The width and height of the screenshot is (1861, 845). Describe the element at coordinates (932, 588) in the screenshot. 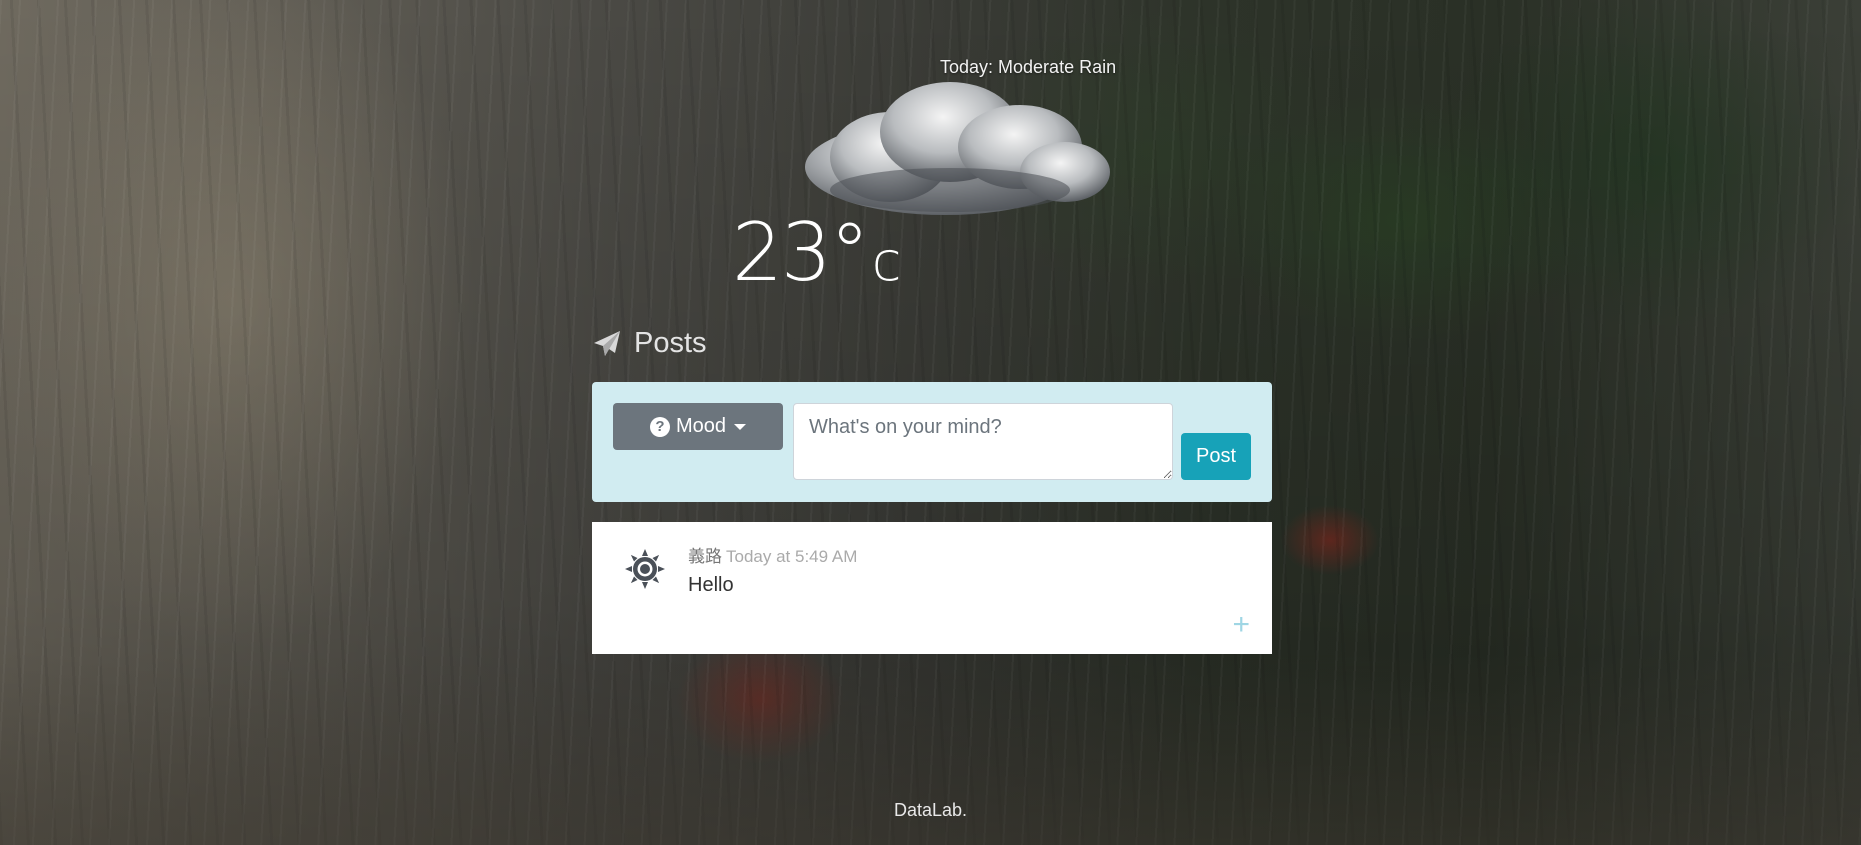

I see `post-card: 義路 Today at 5:49 AM Hello +` at that location.